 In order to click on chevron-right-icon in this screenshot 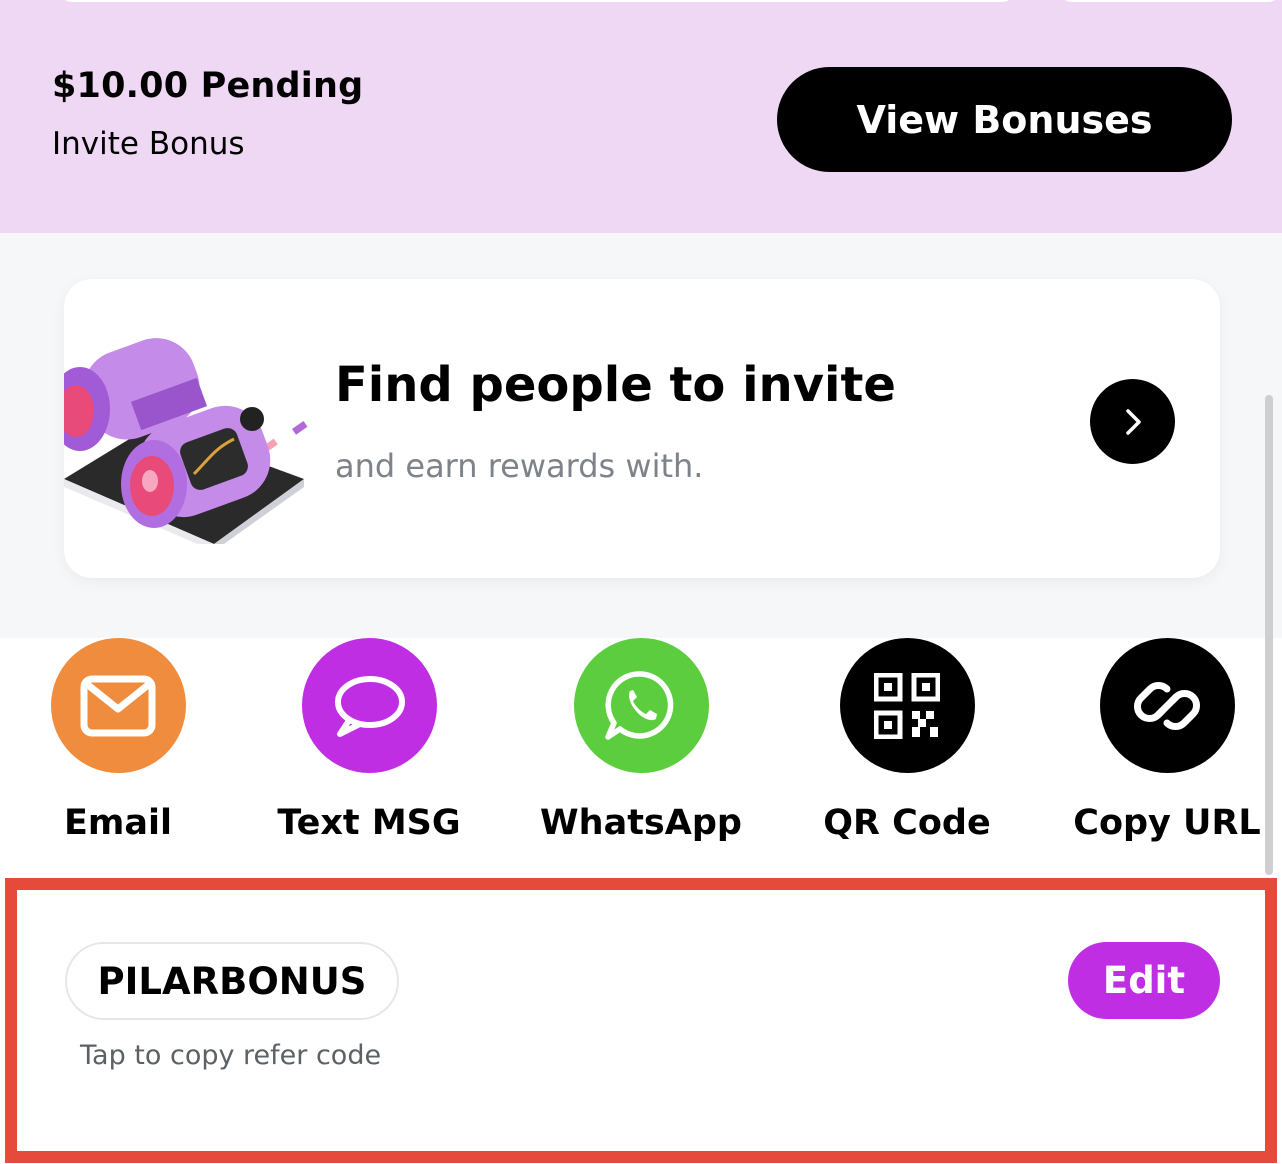, I will do `click(1133, 421)`.